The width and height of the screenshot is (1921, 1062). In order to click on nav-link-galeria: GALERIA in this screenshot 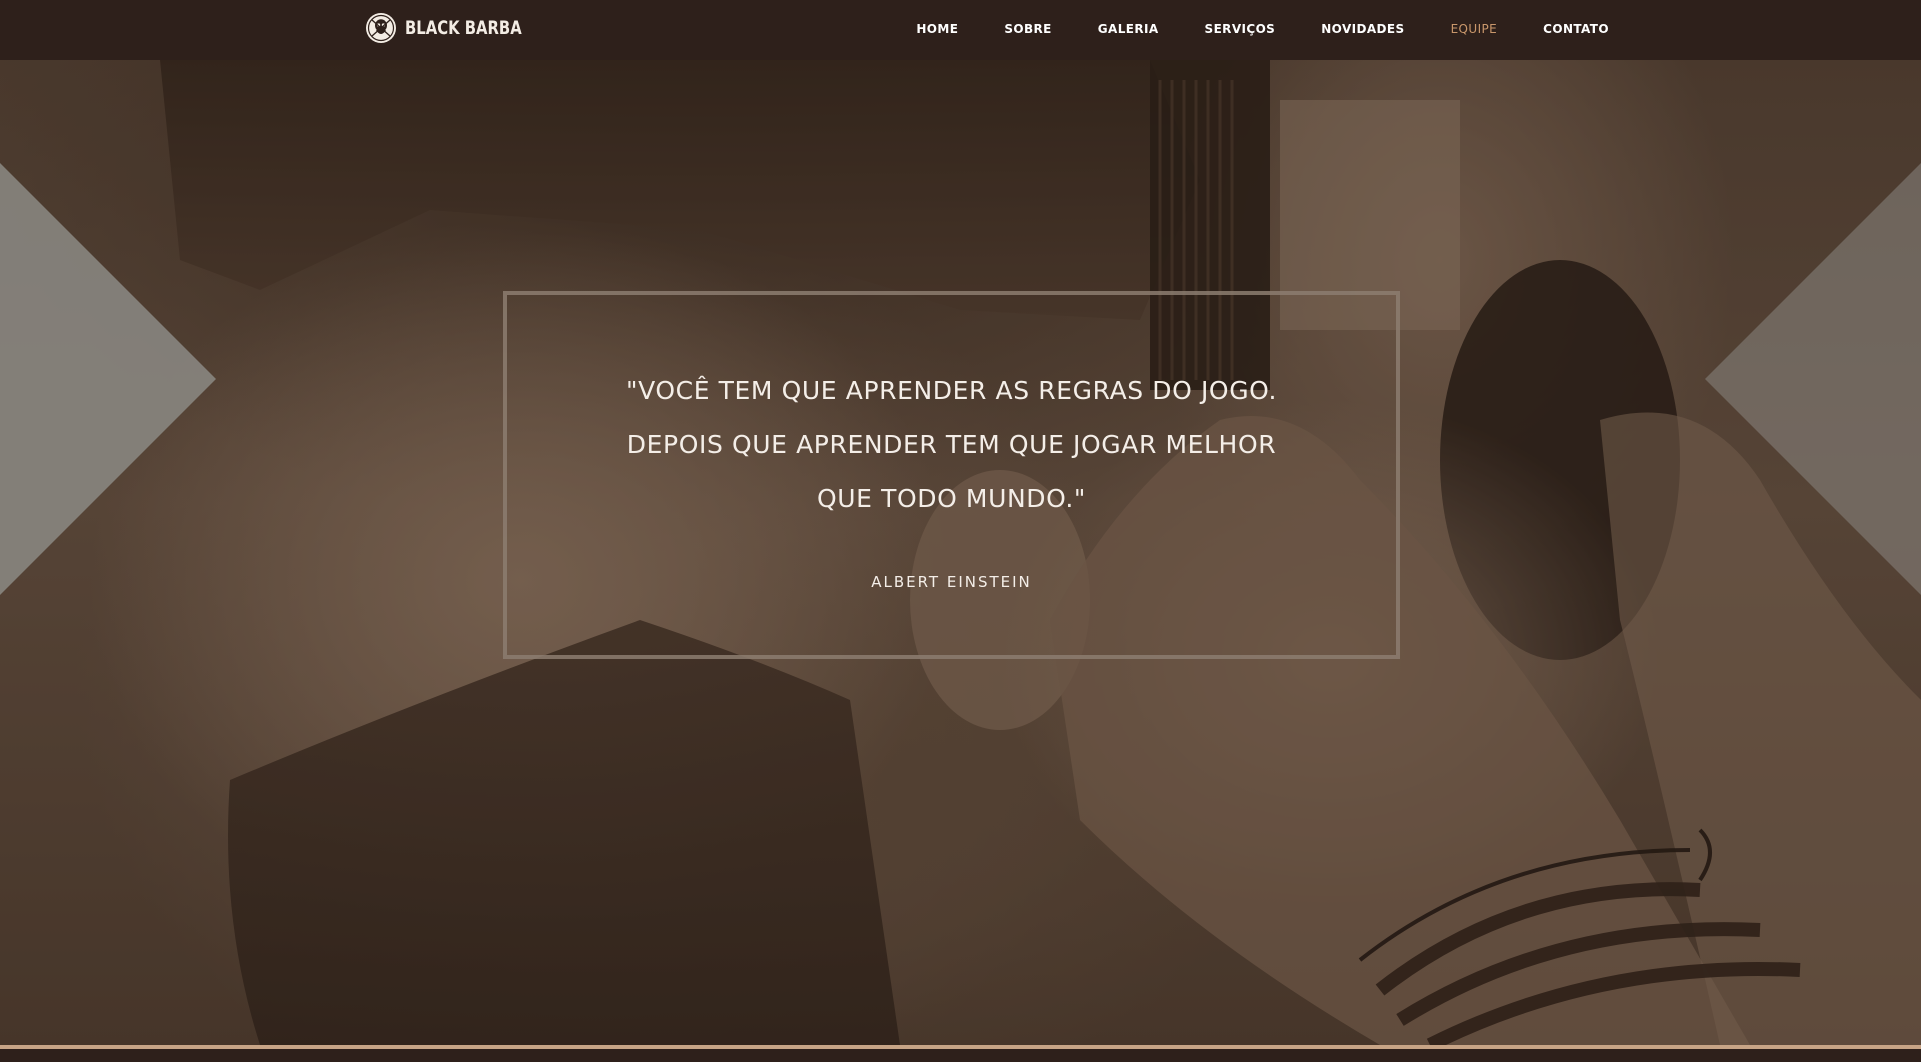, I will do `click(1128, 29)`.